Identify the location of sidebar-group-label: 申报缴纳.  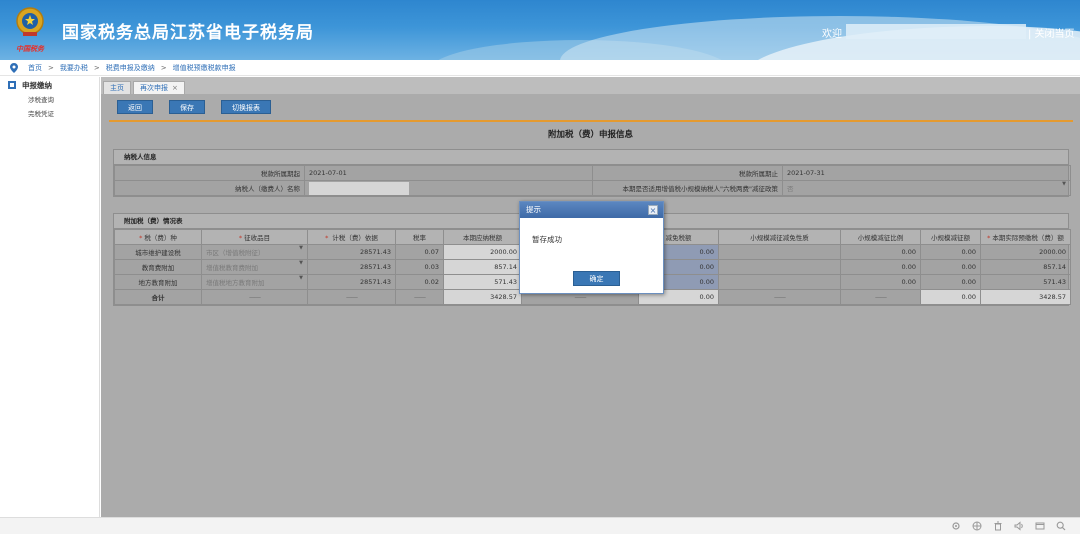
(37, 85).